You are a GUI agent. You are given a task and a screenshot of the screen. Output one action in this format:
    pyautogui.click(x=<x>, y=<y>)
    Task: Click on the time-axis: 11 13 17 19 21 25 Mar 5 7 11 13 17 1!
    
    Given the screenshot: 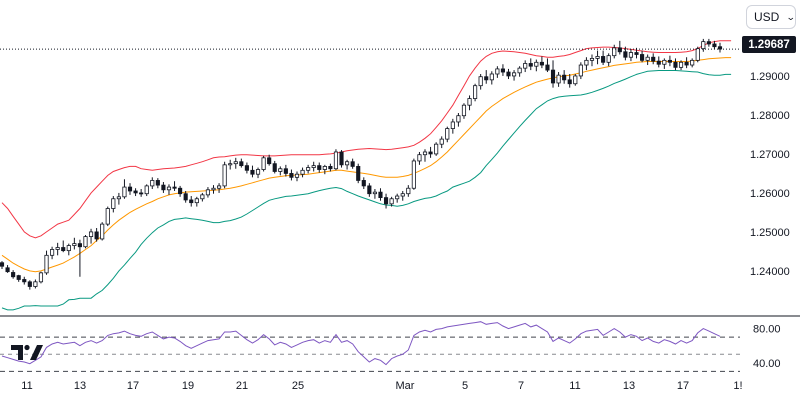 What is the action you would take?
    pyautogui.click(x=381, y=386)
    